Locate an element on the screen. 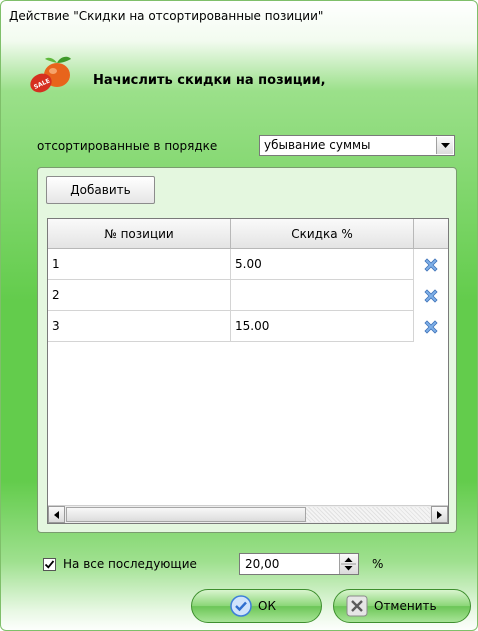  cancel-button: Отменить is located at coordinates (402, 606).